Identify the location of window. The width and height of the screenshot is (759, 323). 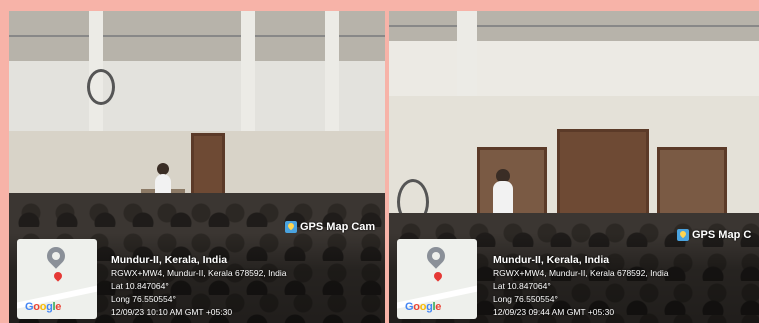
(692, 185).